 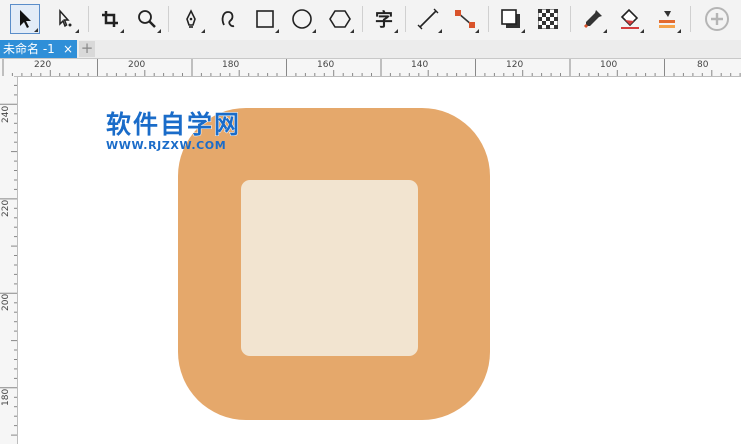 I want to click on horizontal-ruler-ticks, so click(x=371, y=67).